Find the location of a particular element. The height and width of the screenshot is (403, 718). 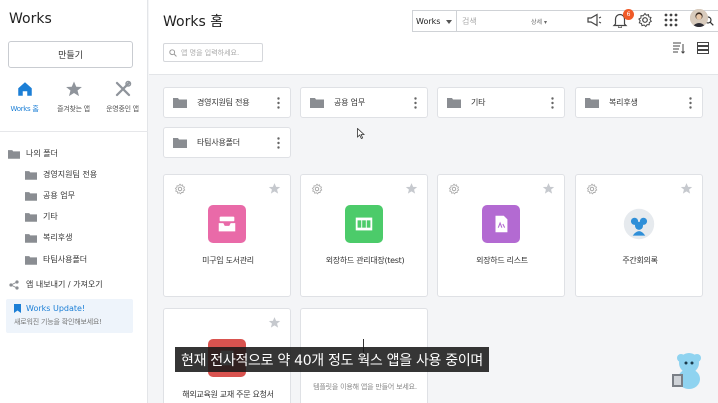

people-icon is located at coordinates (639, 224).